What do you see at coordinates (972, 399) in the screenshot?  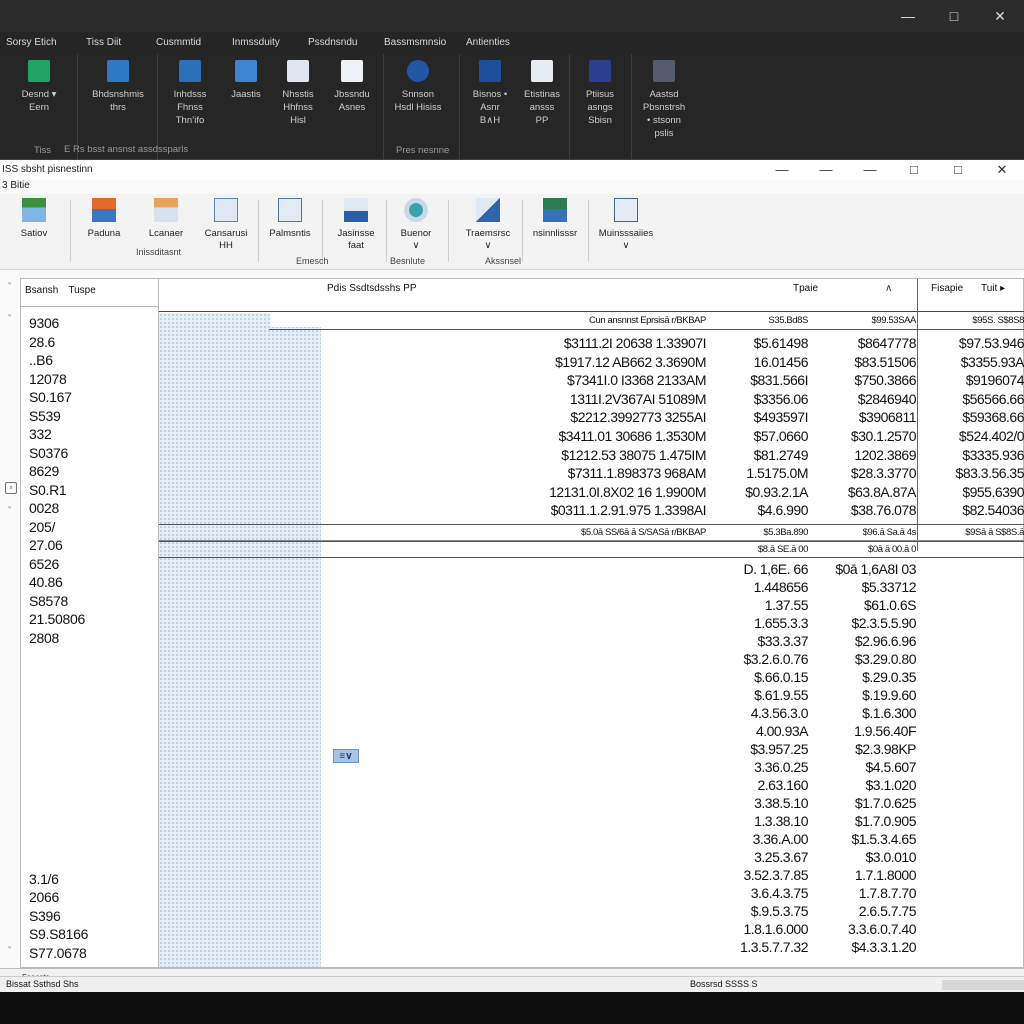 I see `table-cell: $56566.66` at bounding box center [972, 399].